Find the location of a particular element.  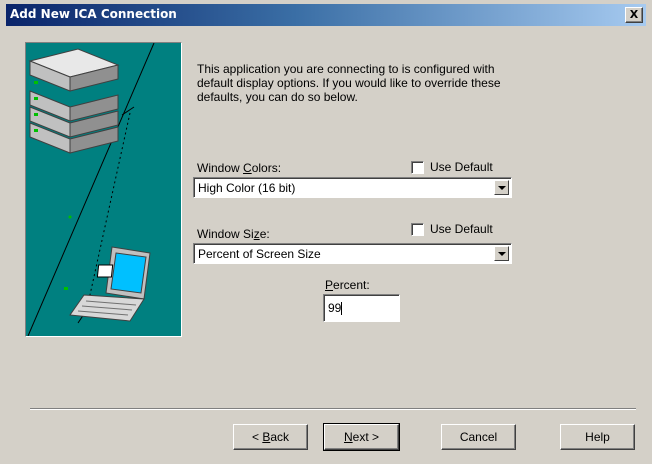

percent-input: 99 is located at coordinates (361, 308).